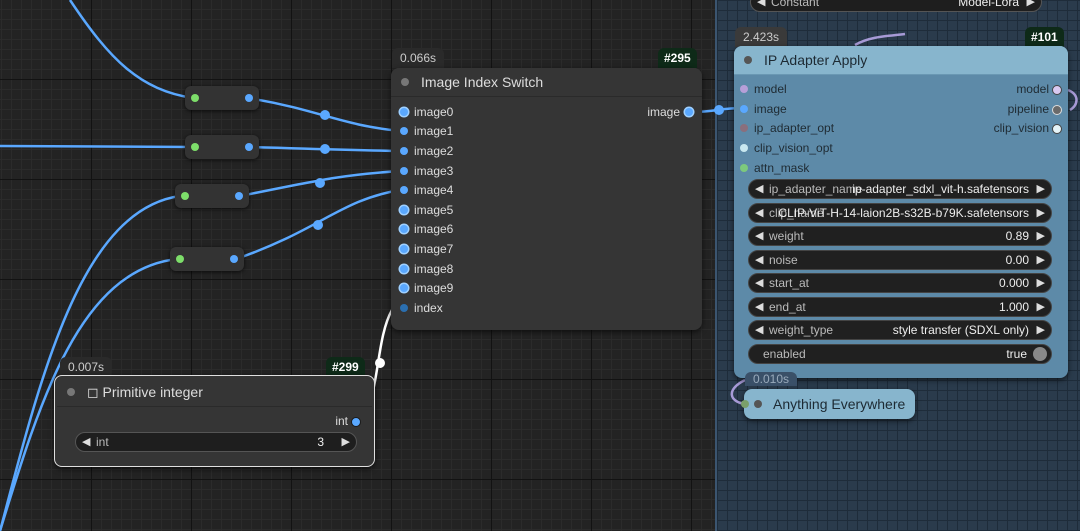 This screenshot has width=1080, height=531. I want to click on node-title-bar: Image Index Switch, so click(546, 82).